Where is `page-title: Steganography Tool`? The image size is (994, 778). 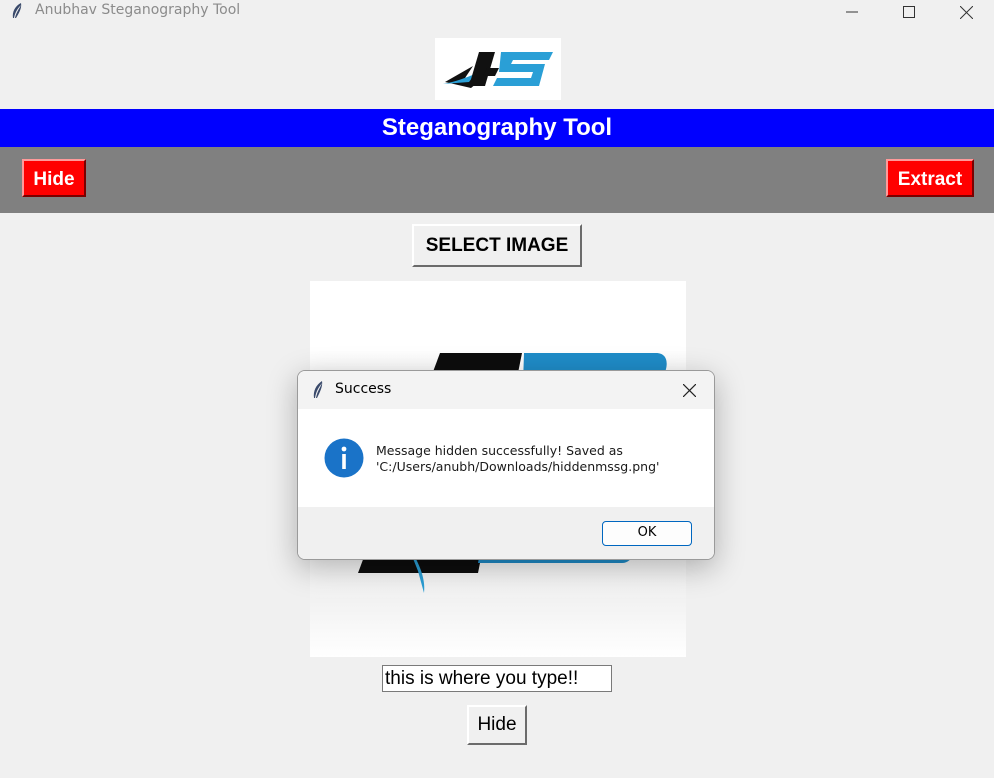
page-title: Steganography Tool is located at coordinates (497, 128).